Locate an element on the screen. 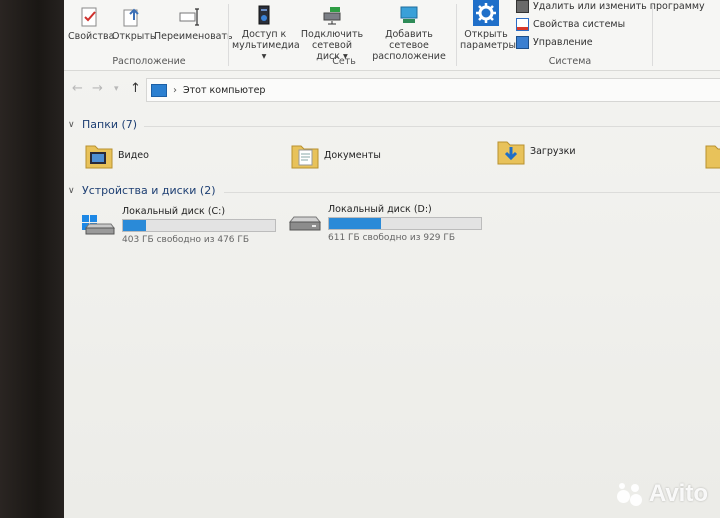 Image resolution: width=720 pixels, height=518 pixels. drive-free-space: 403 ГБ свободно из 476 ГБ is located at coordinates (186, 240).